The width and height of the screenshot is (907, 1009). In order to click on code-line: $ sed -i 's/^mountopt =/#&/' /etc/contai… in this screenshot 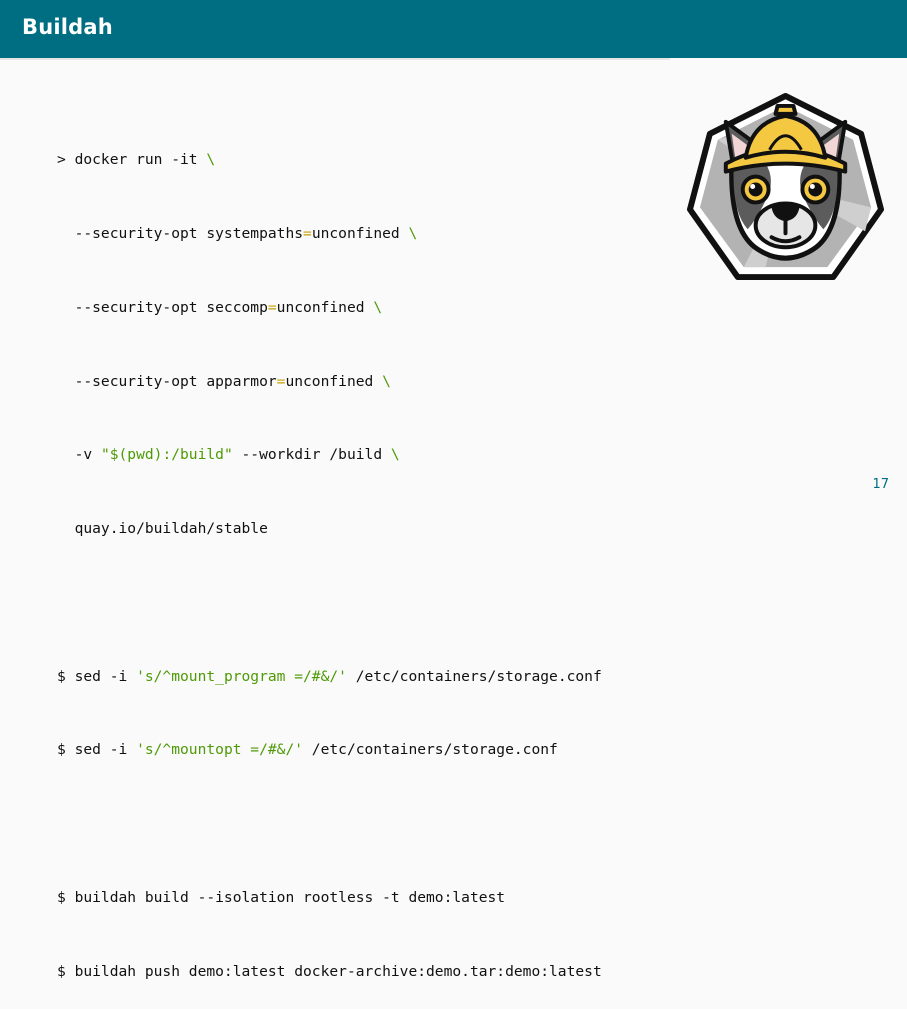, I will do `click(329, 750)`.